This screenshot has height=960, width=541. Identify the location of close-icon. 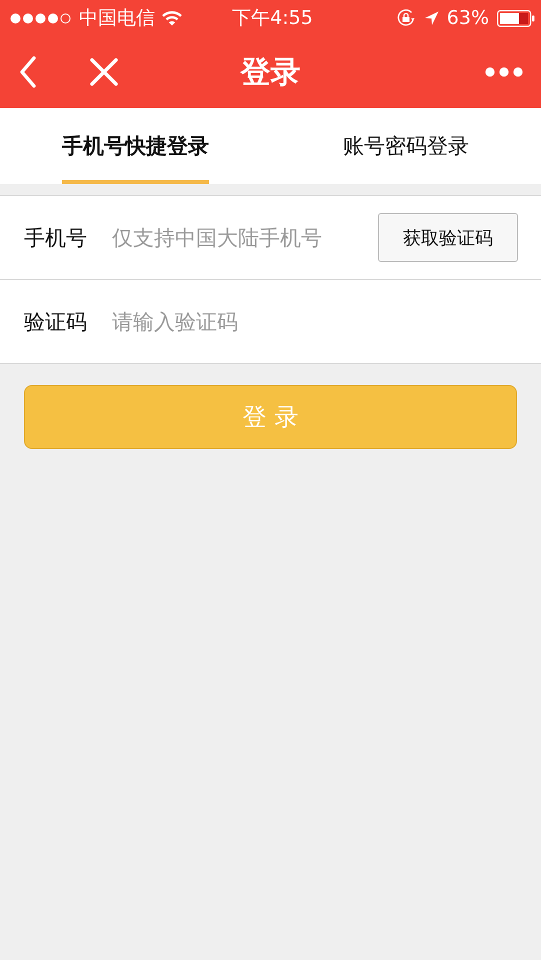
(104, 72).